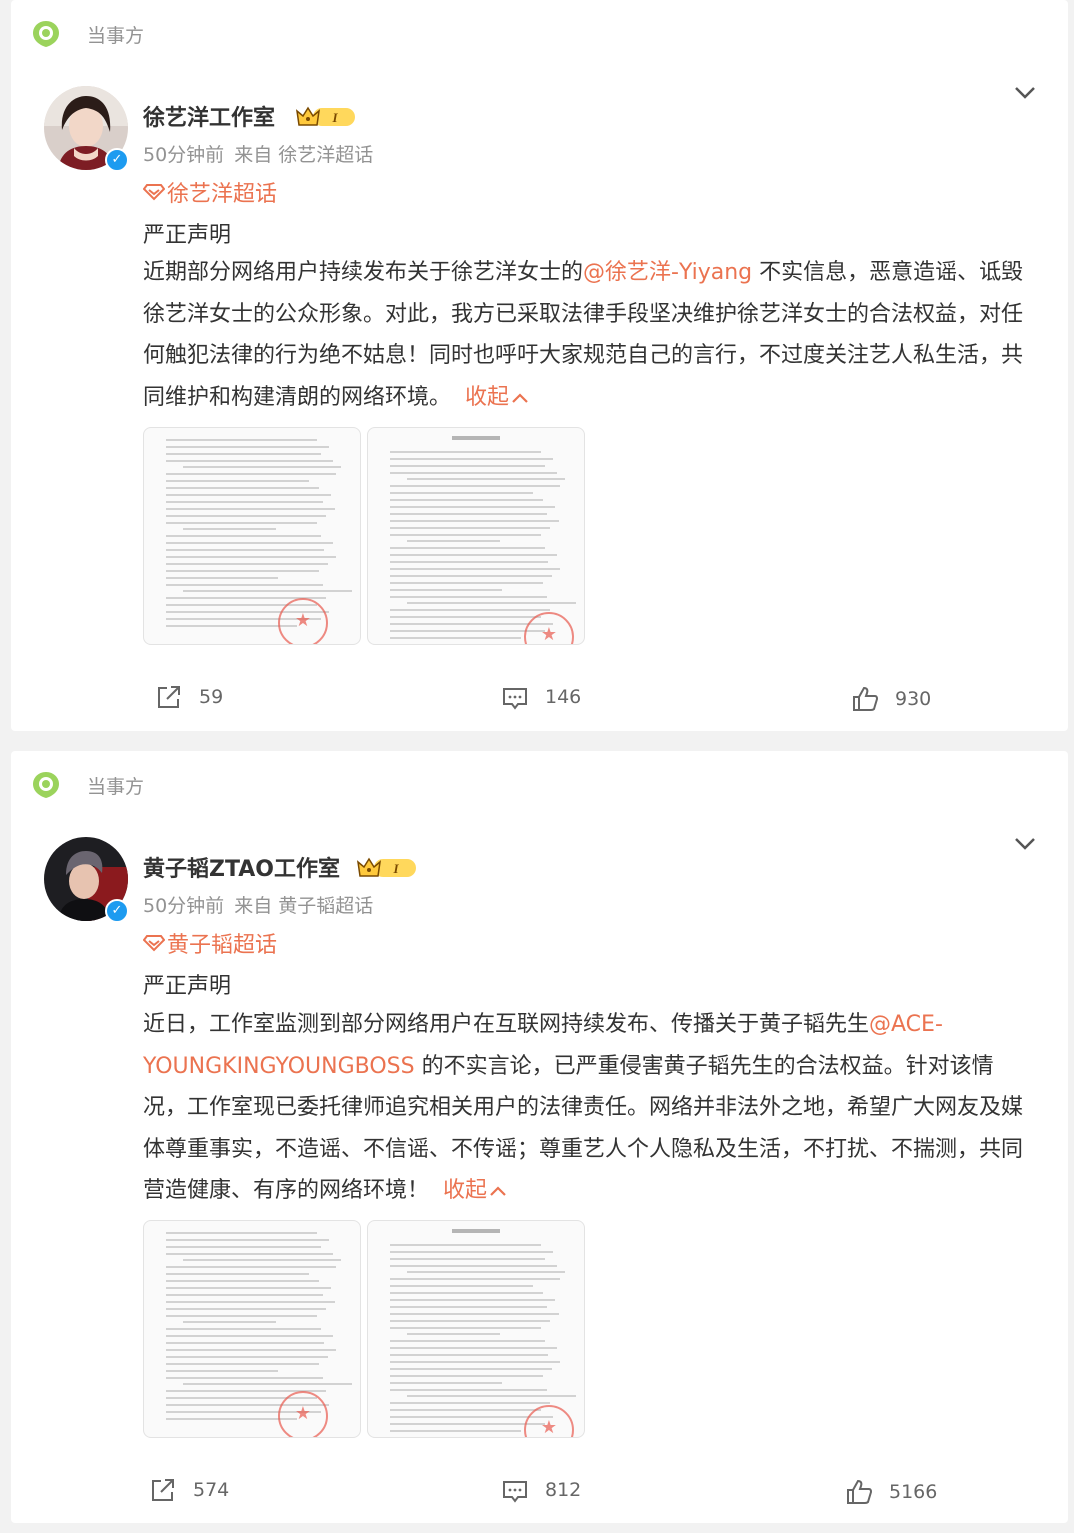 This screenshot has height=1533, width=1074. Describe the element at coordinates (303, 906) in the screenshot. I see `post-source: 来自 黄子韬超话` at that location.